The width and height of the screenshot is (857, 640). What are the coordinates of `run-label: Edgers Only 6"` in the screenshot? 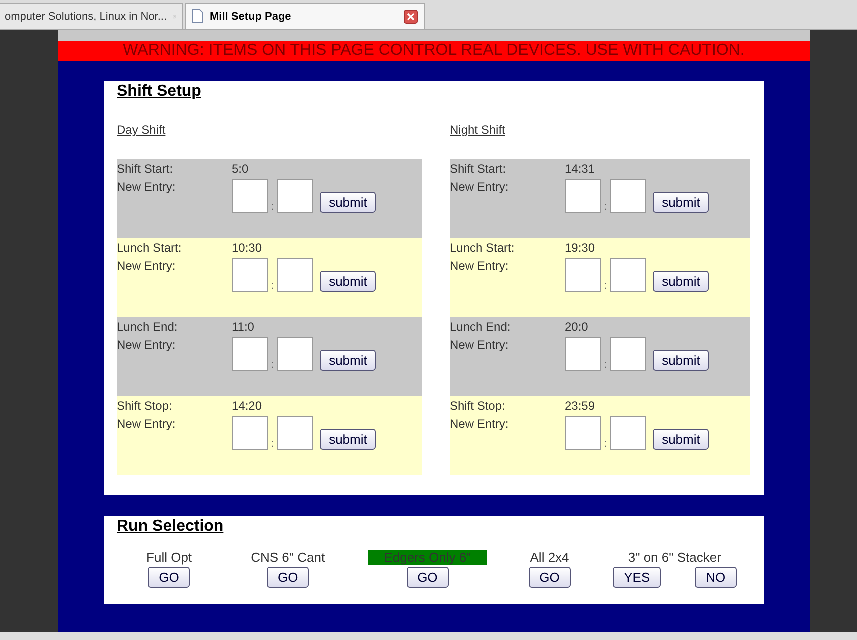 It's located at (428, 557).